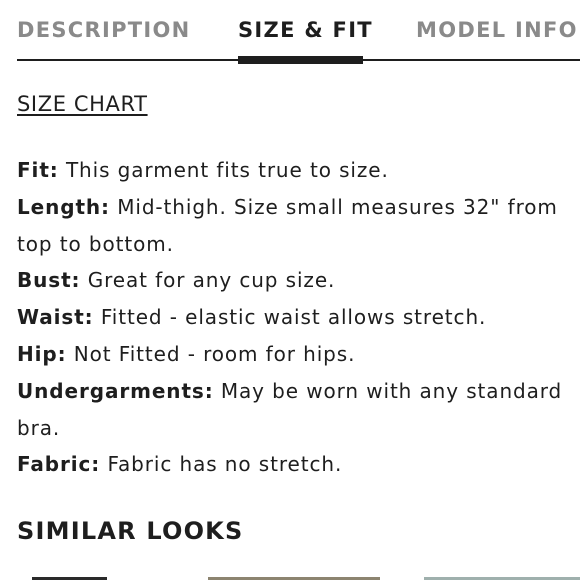 This screenshot has width=580, height=580. What do you see at coordinates (55, 317) in the screenshot?
I see `detail-label: Waist:` at bounding box center [55, 317].